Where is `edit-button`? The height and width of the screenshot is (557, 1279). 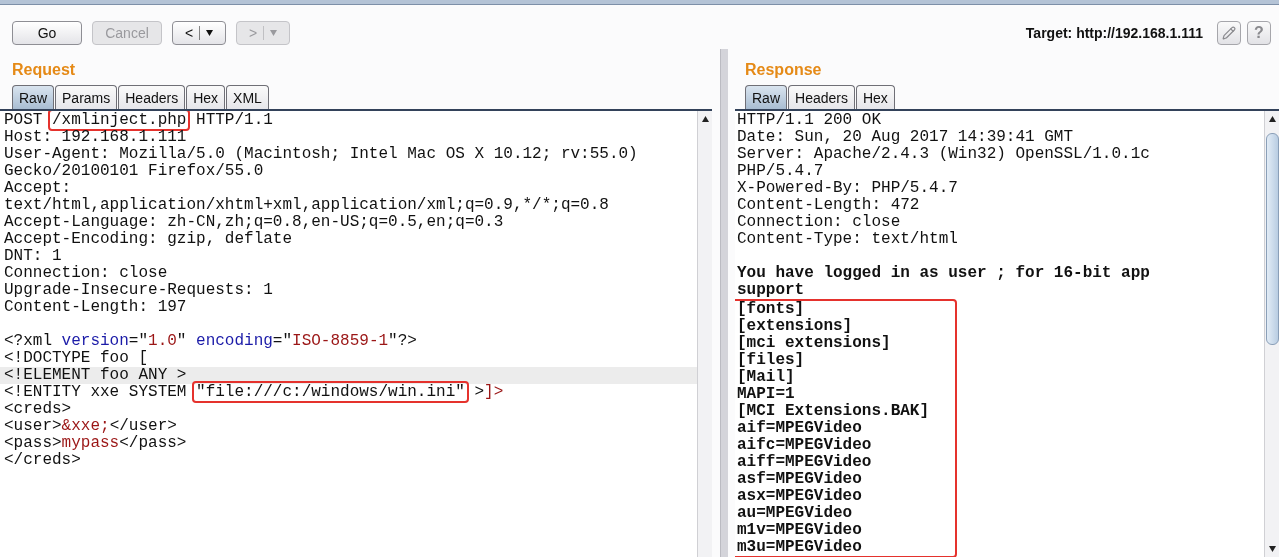
edit-button is located at coordinates (1229, 33).